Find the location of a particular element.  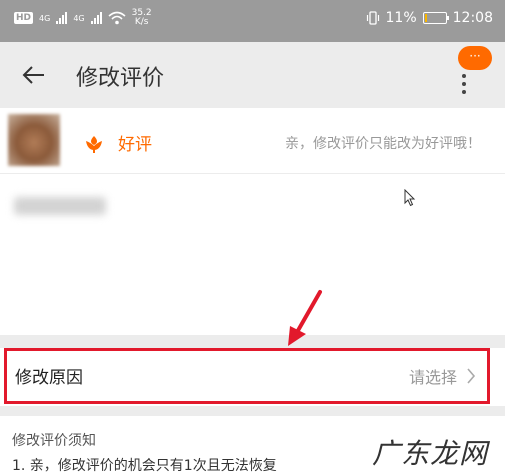

network-speed: 35.2 K/s is located at coordinates (142, 18).